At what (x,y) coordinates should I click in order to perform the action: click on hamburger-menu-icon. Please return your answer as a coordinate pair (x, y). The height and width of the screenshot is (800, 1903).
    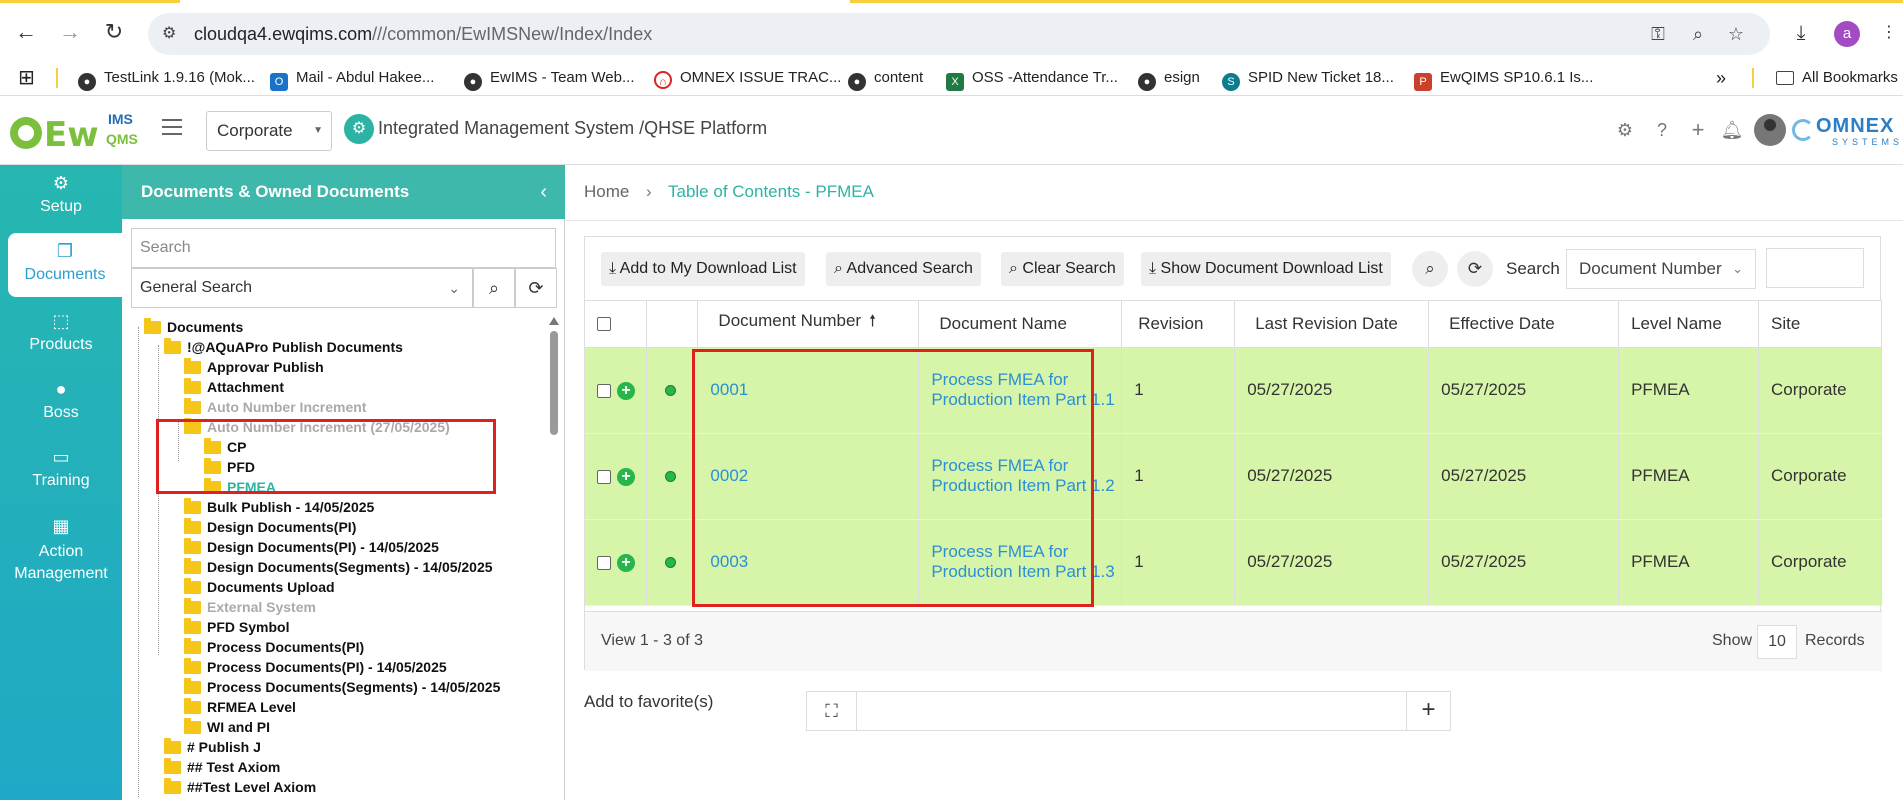
    Looking at the image, I should click on (172, 128).